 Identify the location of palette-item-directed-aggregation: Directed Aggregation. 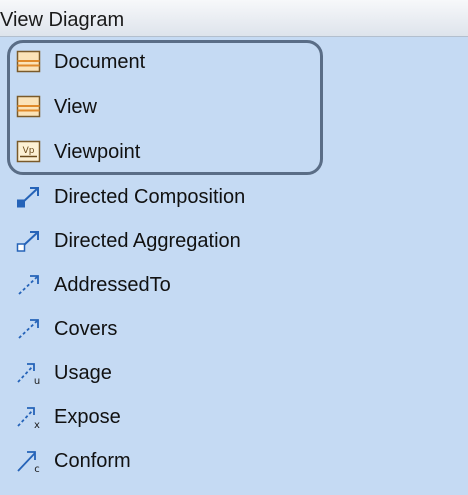
(200, 241).